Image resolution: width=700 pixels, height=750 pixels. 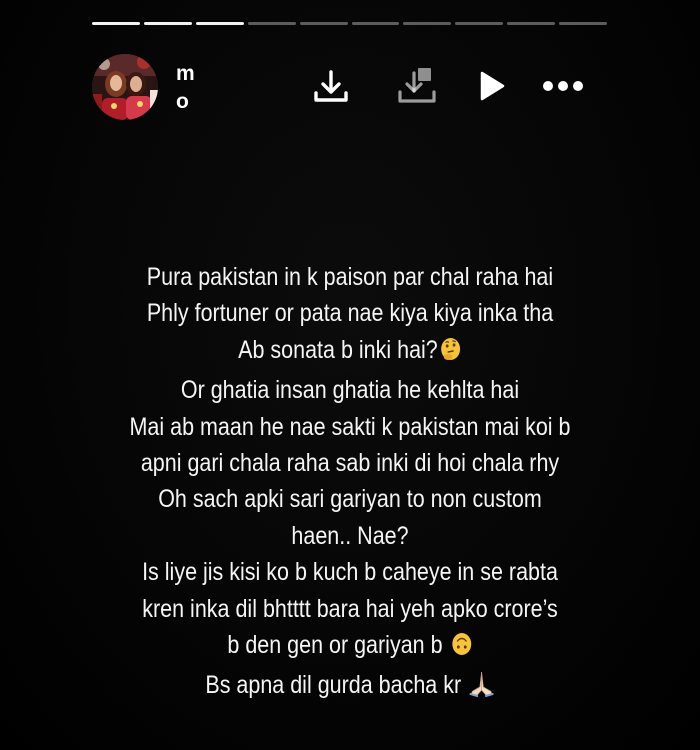 I want to click on caption-line-text: Bs apna dil gurda bacha kr, so click(x=333, y=685).